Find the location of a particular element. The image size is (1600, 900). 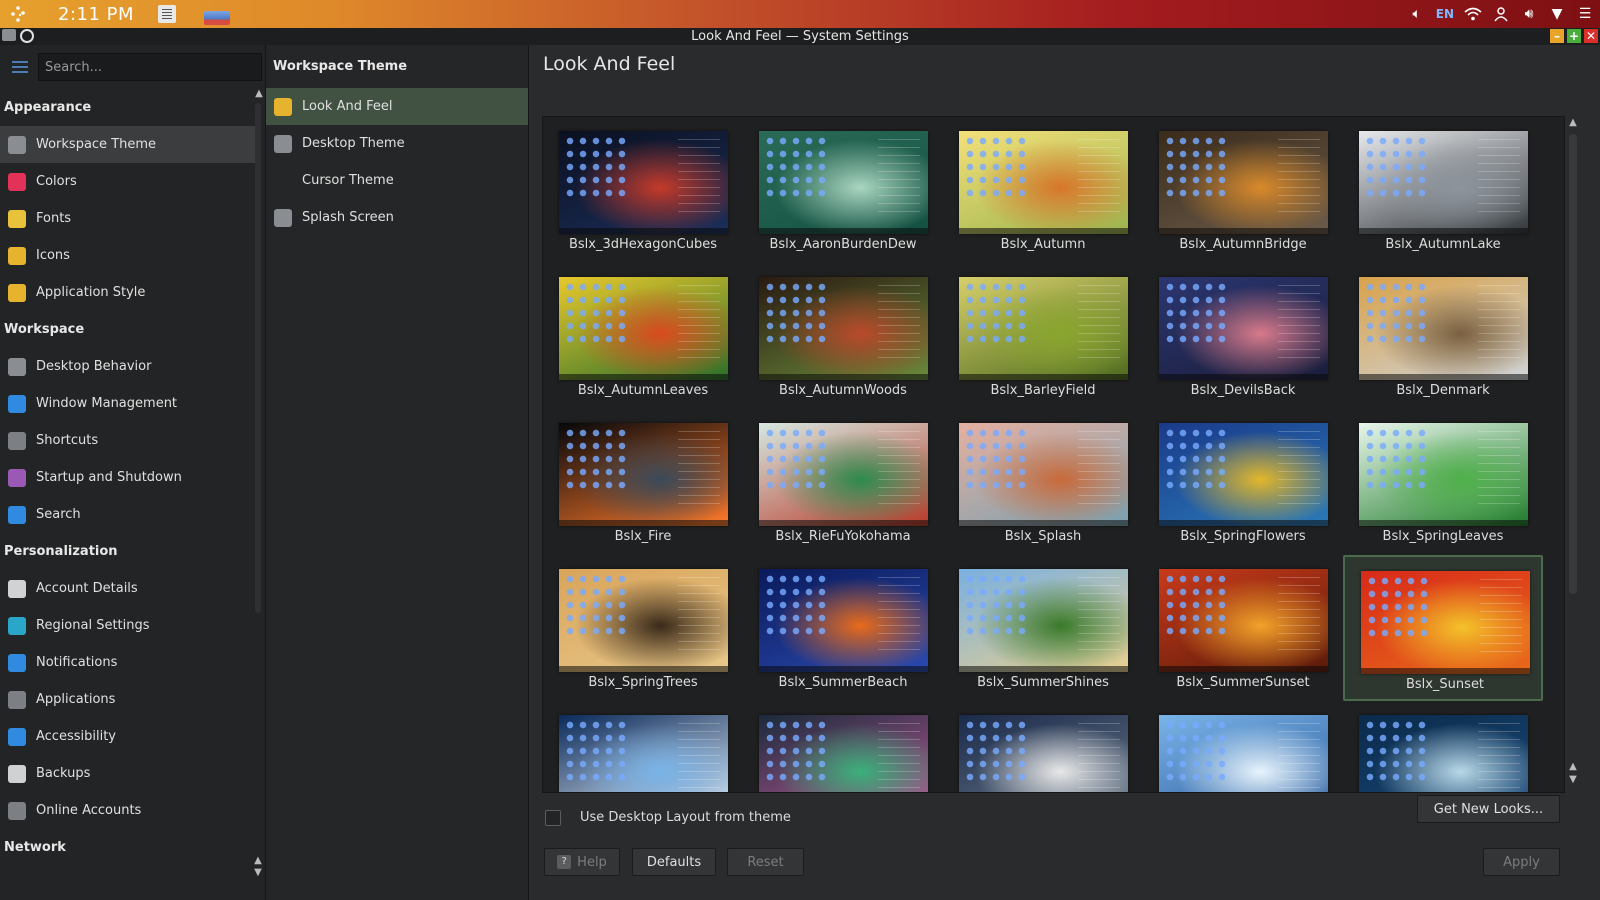

sidebar-item-label: Shortcuts is located at coordinates (67, 440).